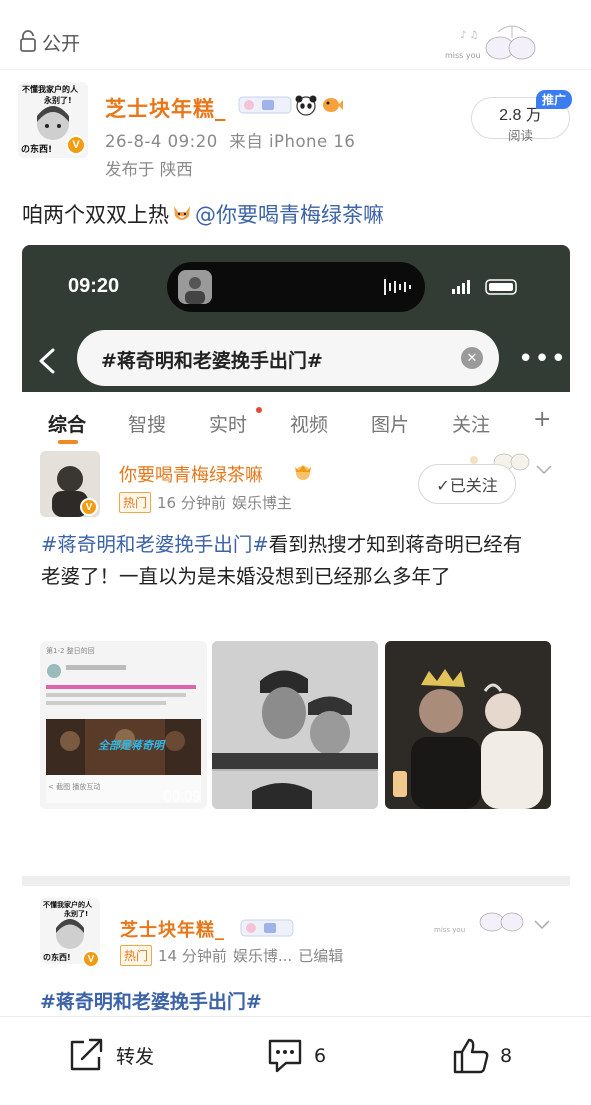 The width and height of the screenshot is (591, 1105). Describe the element at coordinates (91, 959) in the screenshot. I see `second-verified-badge: V` at that location.